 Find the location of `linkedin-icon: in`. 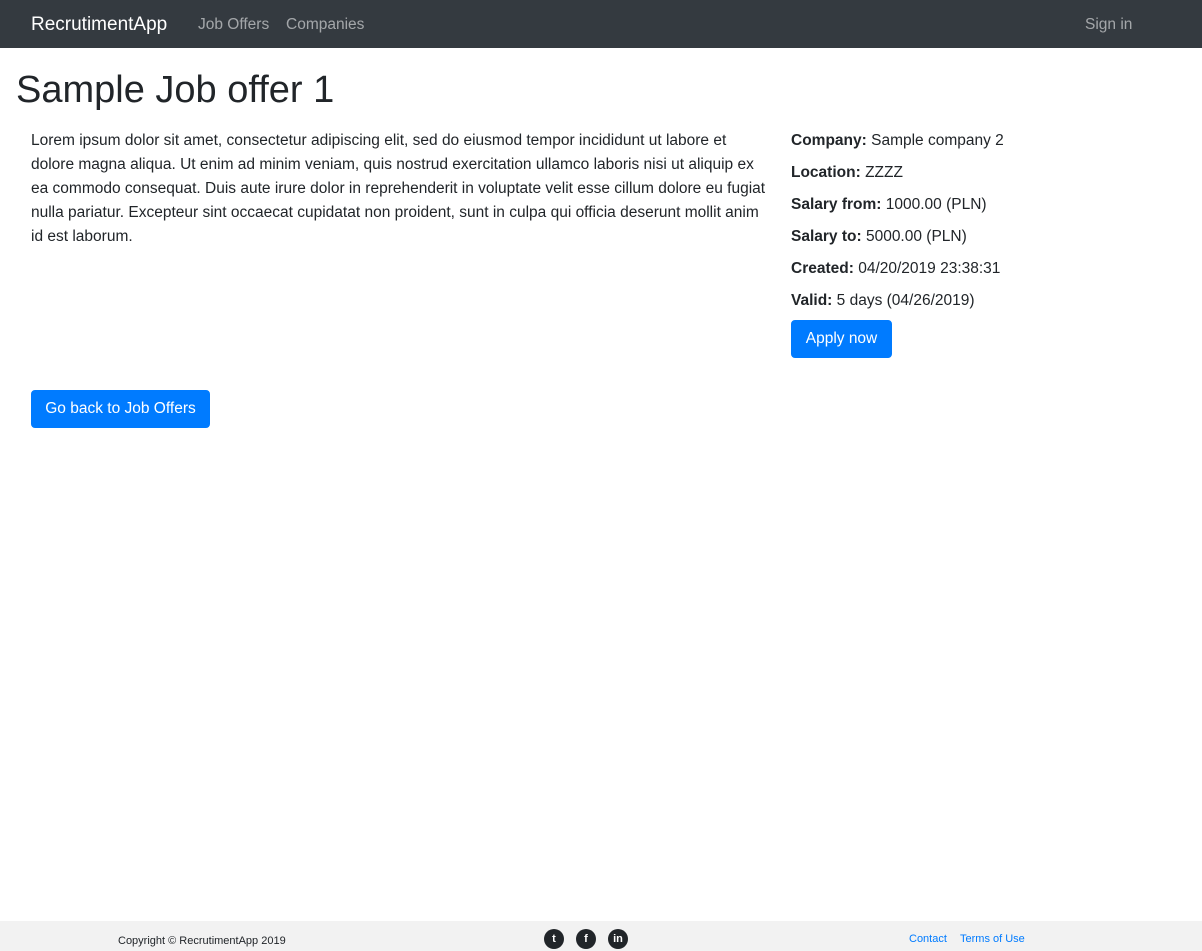

linkedin-icon: in is located at coordinates (618, 939).